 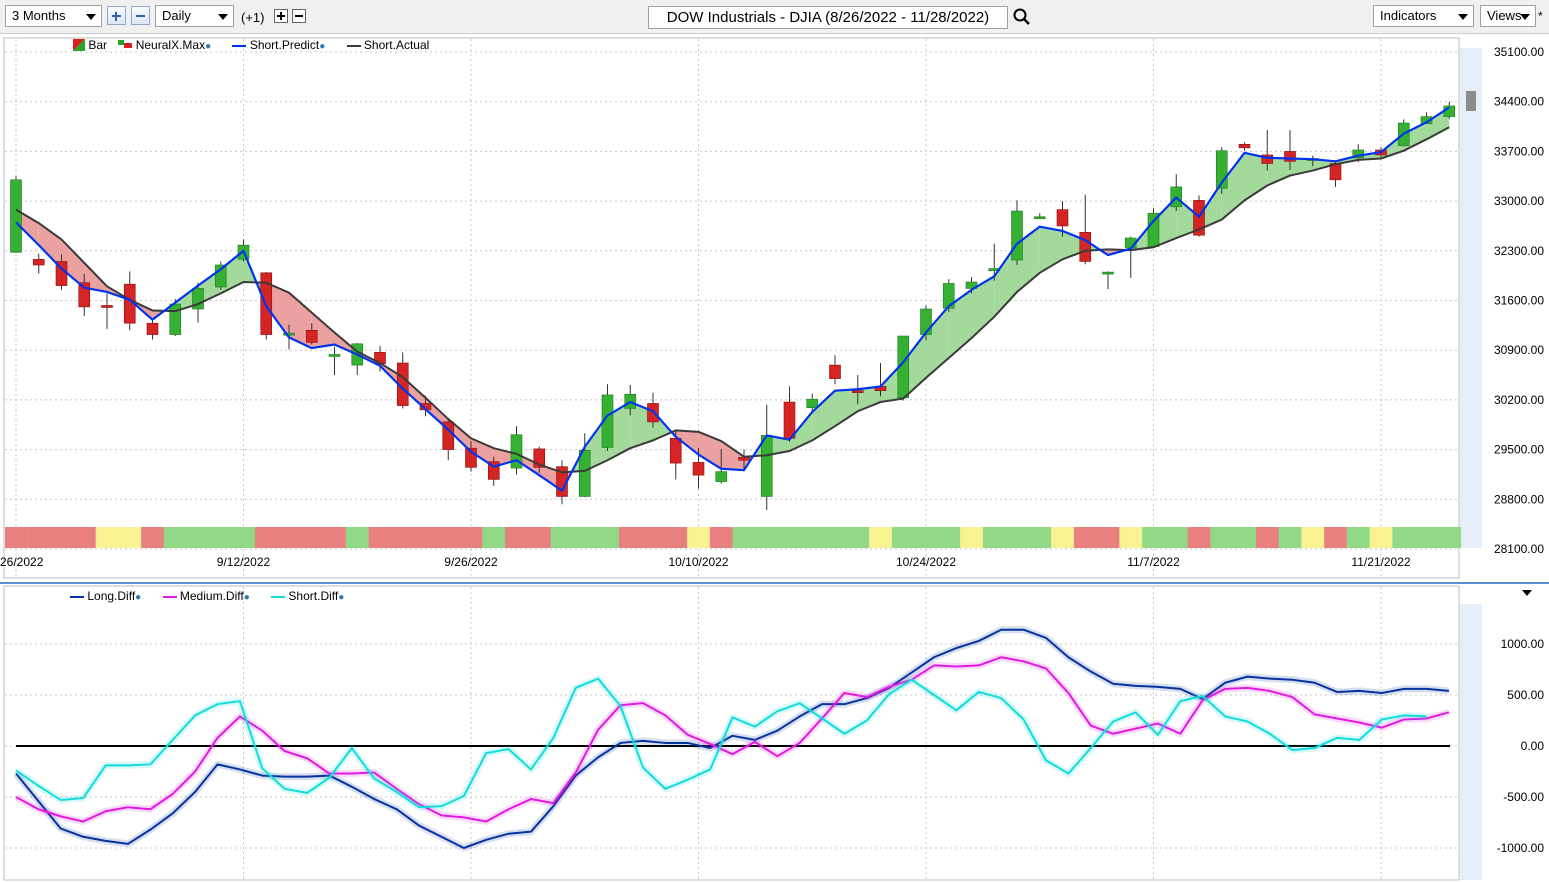 What do you see at coordinates (116, 15) in the screenshot?
I see `zoom-in-button` at bounding box center [116, 15].